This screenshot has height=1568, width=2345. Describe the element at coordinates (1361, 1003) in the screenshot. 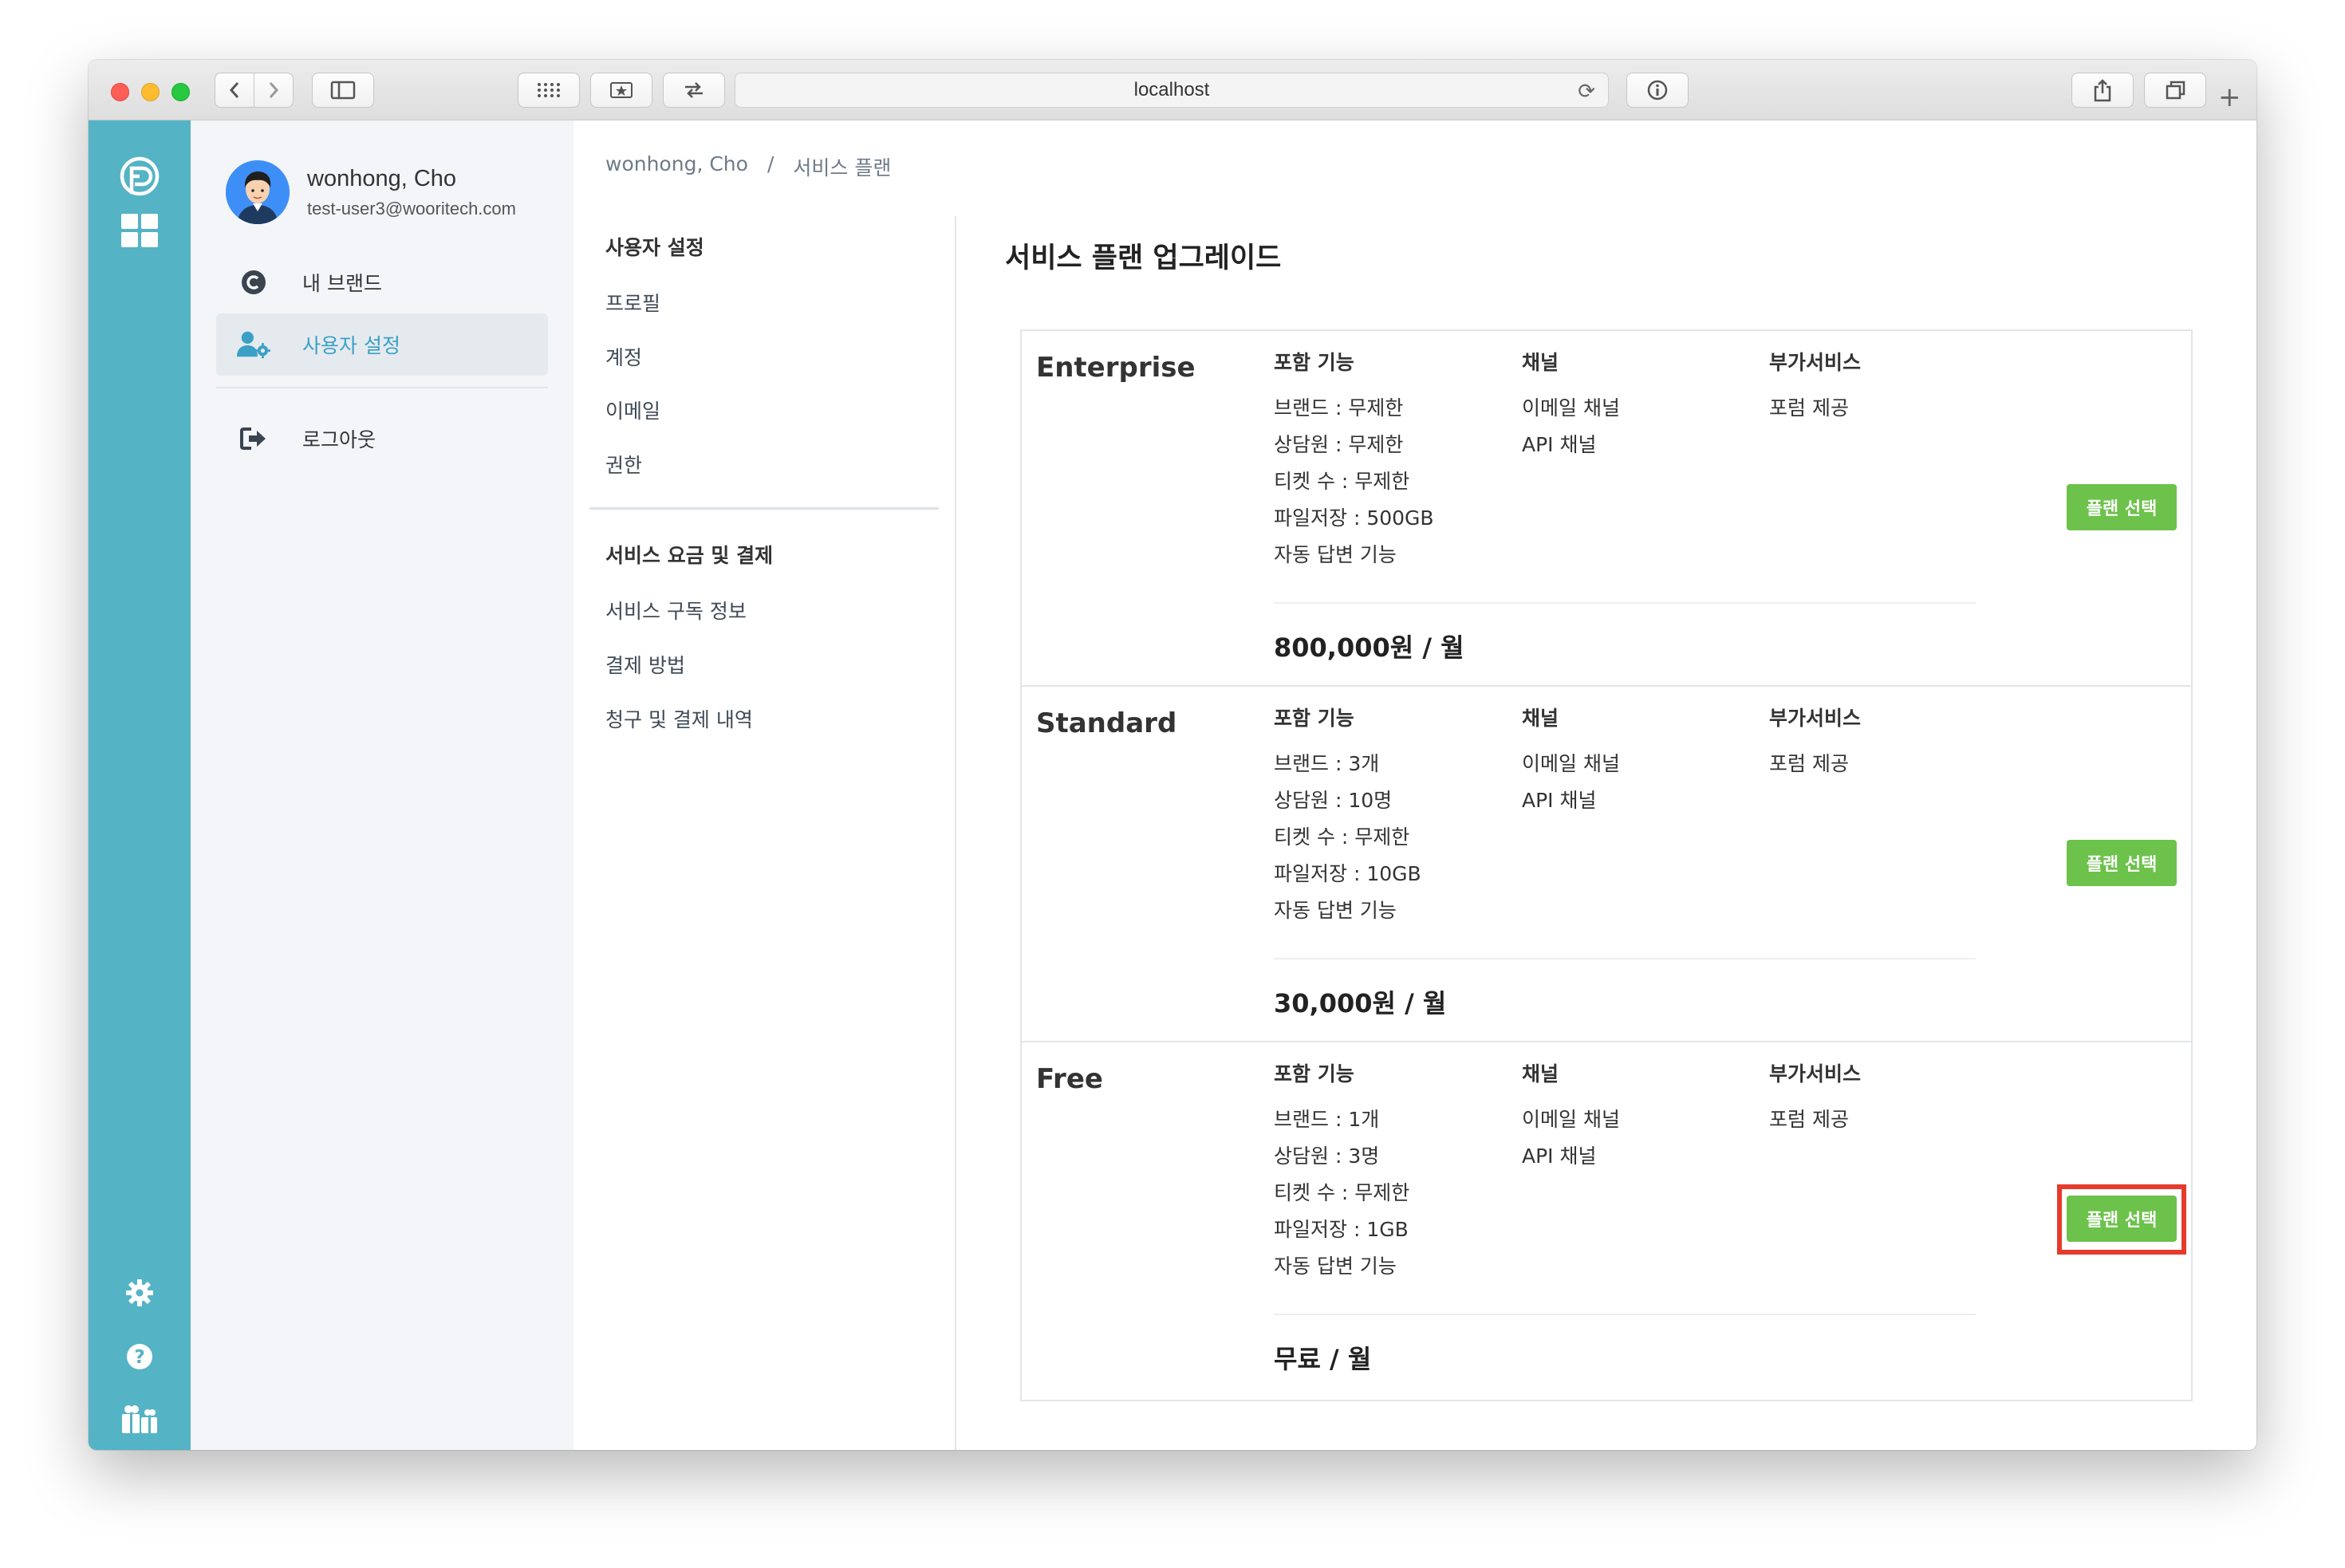

I see `plan-price: 30,000원 / 월` at that location.